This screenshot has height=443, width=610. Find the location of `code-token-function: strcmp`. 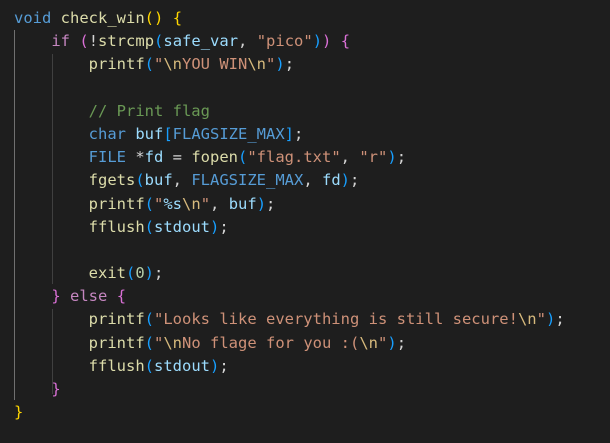

code-token-function: strcmp is located at coordinates (126, 41).